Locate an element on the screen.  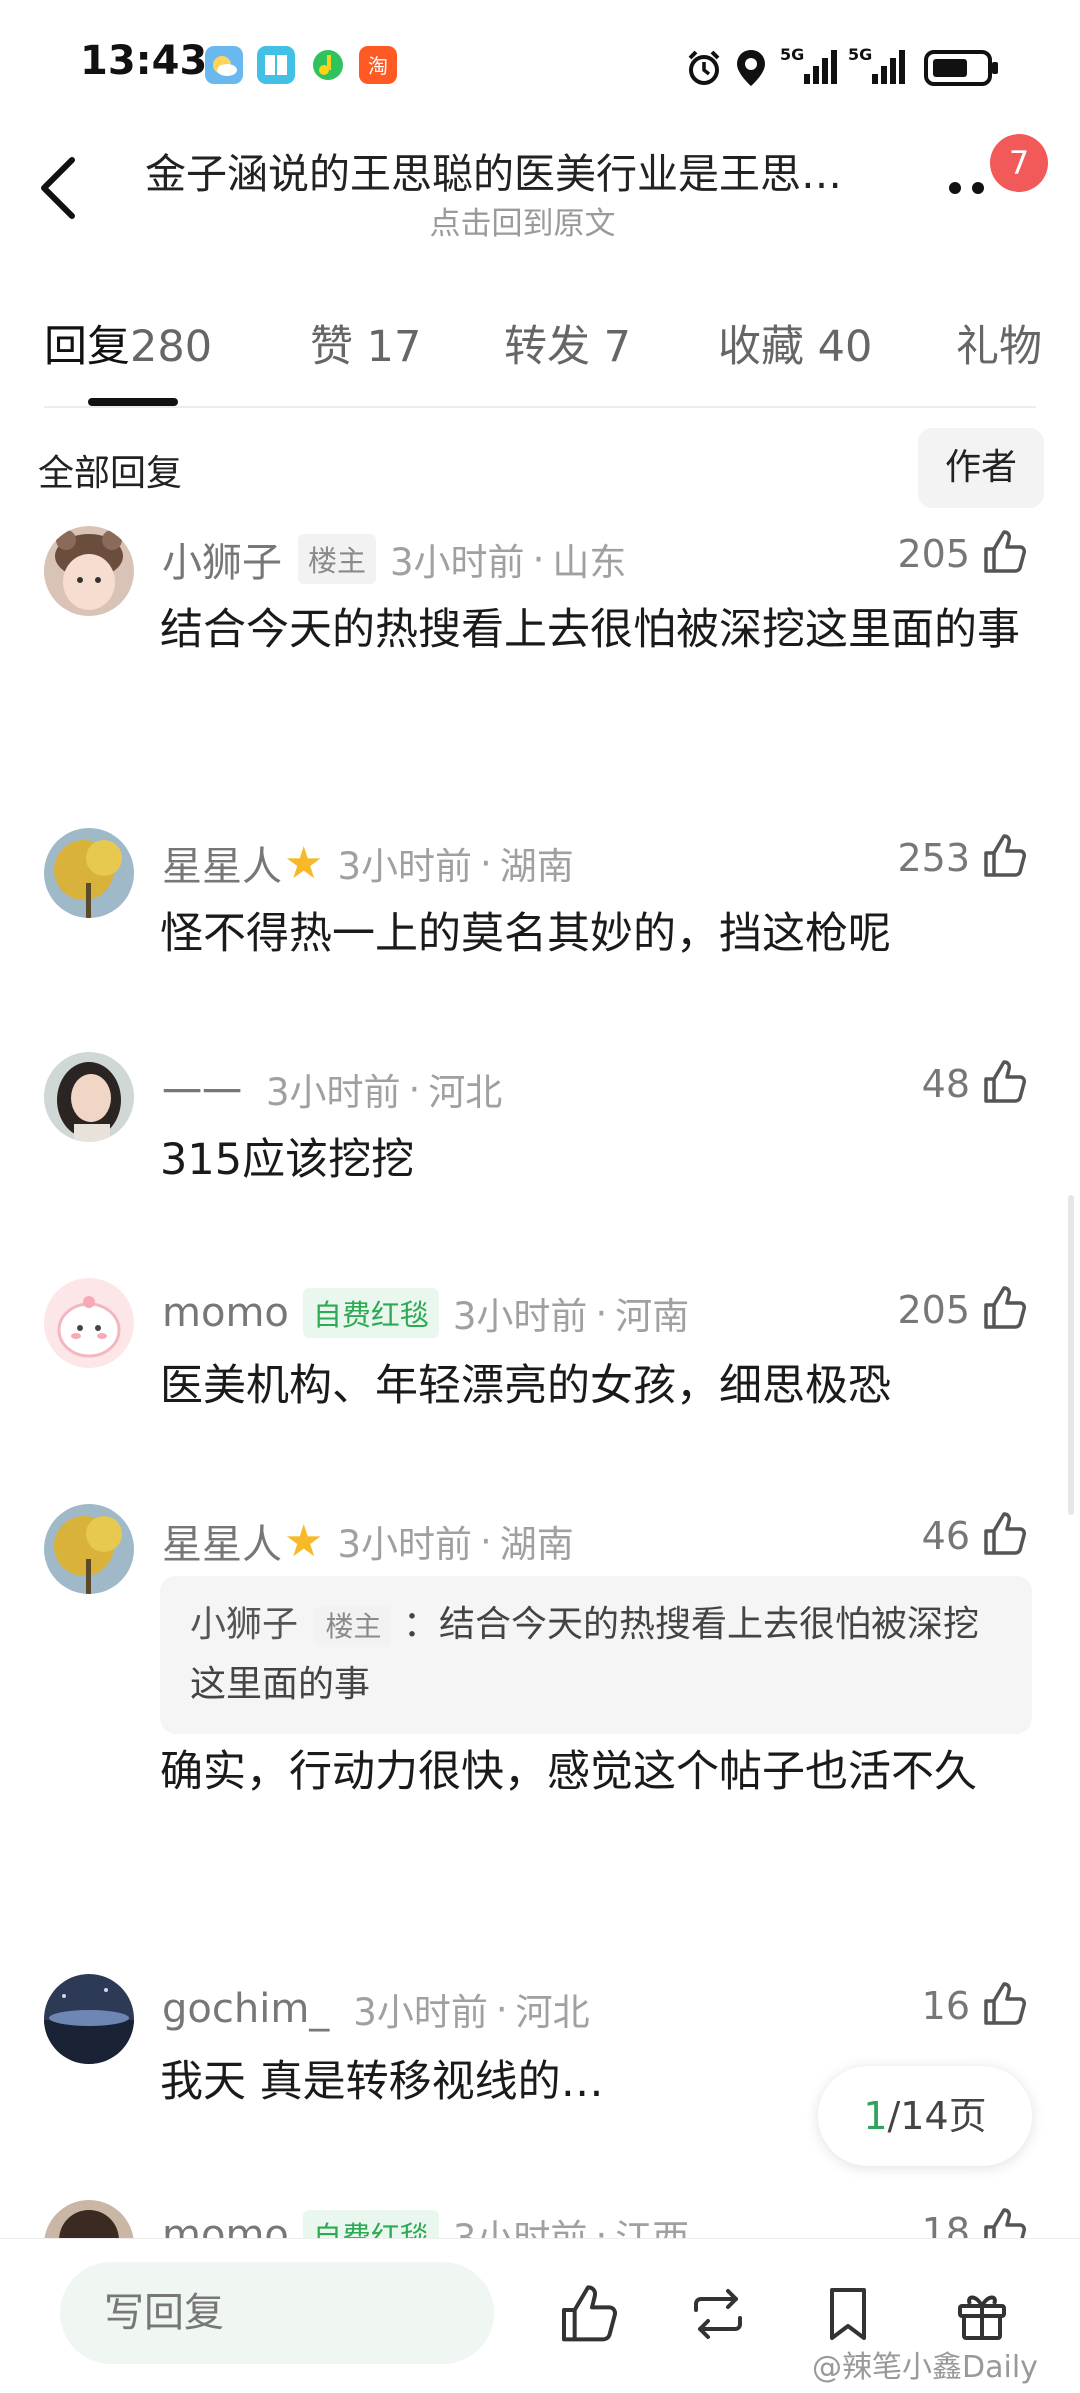
comment-text: 结合今天的热搜看上去很怕被深挖这里面的事 is located at coordinates (590, 630).